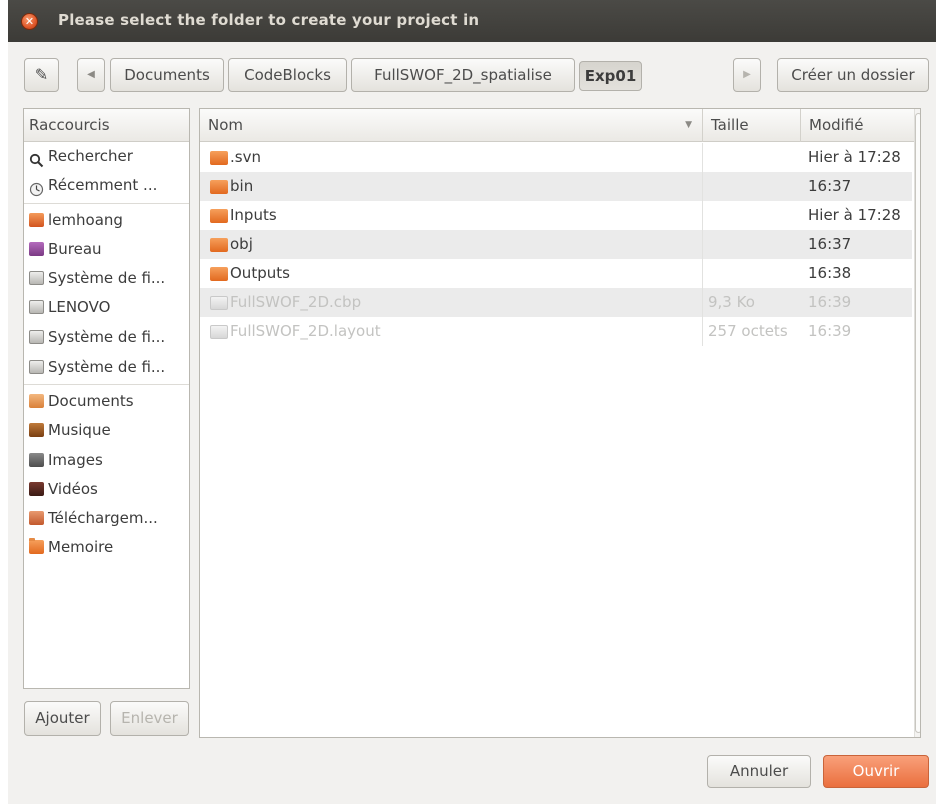  I want to click on place-item-music: Musique, so click(106, 430).